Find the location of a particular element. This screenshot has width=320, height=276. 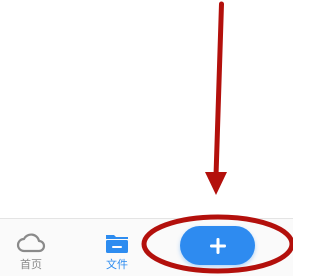

add-button is located at coordinates (217, 245).